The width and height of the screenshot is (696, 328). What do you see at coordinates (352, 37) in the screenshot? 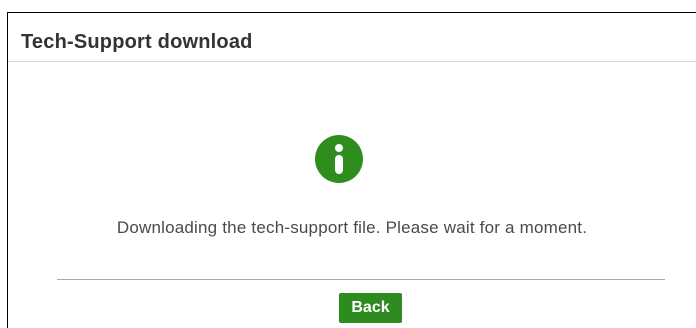
I see `panel-header: Tech-Support download` at bounding box center [352, 37].